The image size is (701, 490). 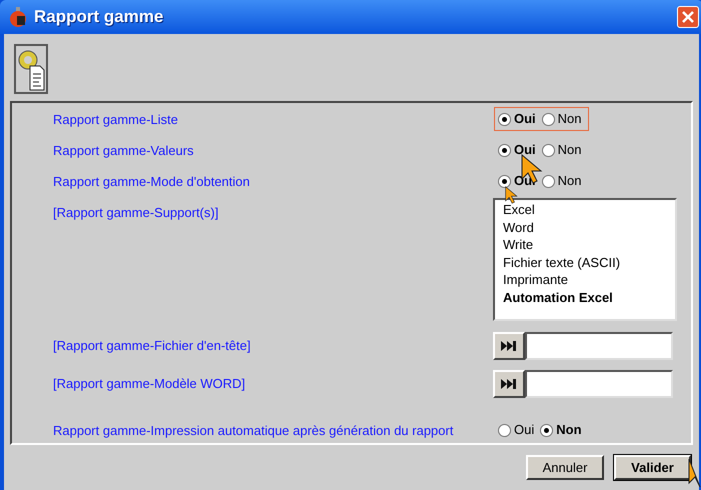 I want to click on window-title: Rapport gamme, so click(x=99, y=17).